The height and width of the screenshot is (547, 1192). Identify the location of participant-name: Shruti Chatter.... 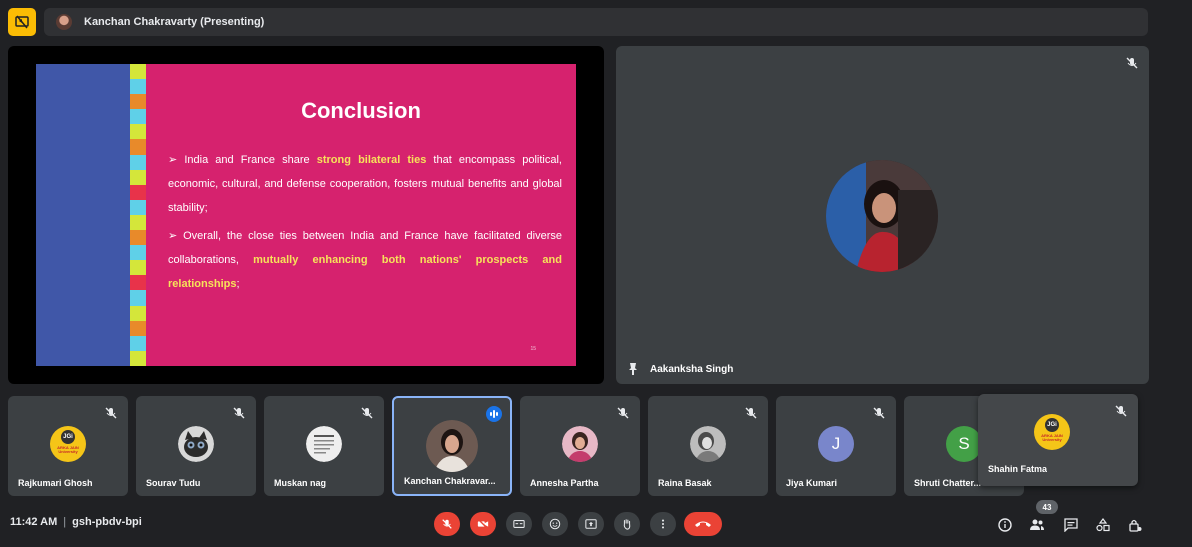
(948, 483).